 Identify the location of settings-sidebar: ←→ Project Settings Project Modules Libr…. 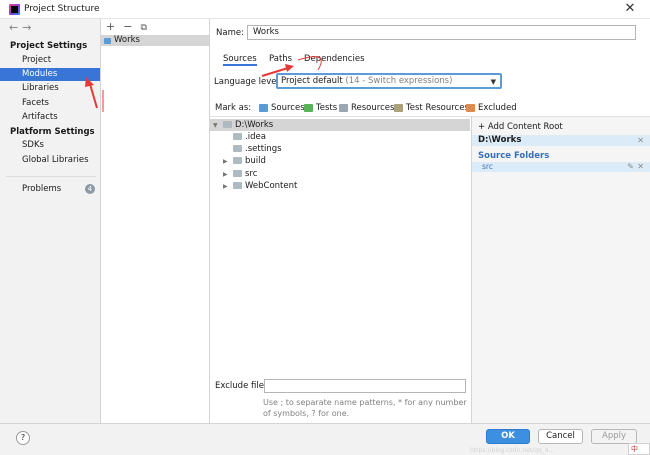
(50, 221).